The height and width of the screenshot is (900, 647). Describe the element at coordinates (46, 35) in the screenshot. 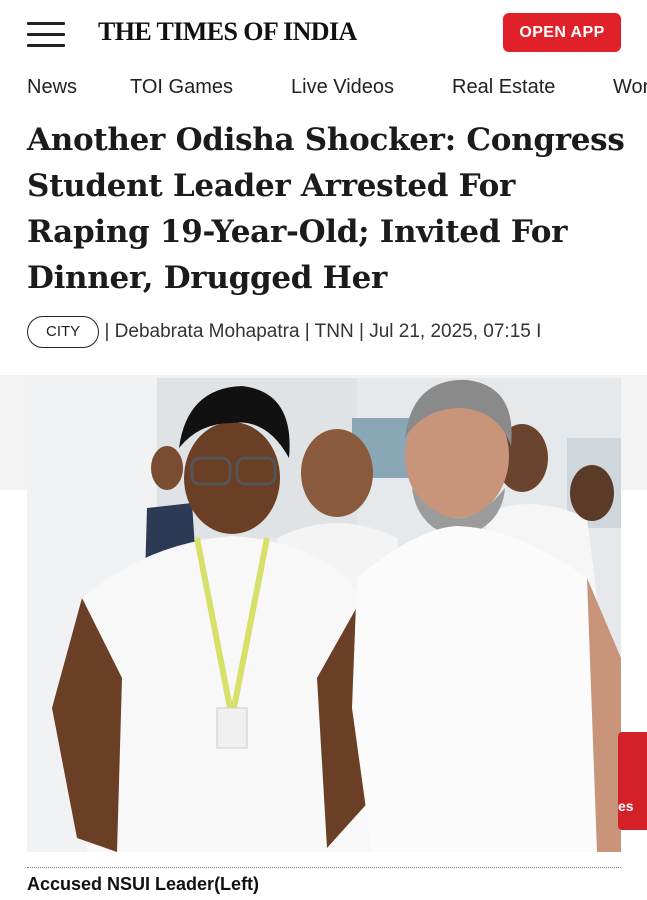

I see `hamburger-menu-icon` at that location.